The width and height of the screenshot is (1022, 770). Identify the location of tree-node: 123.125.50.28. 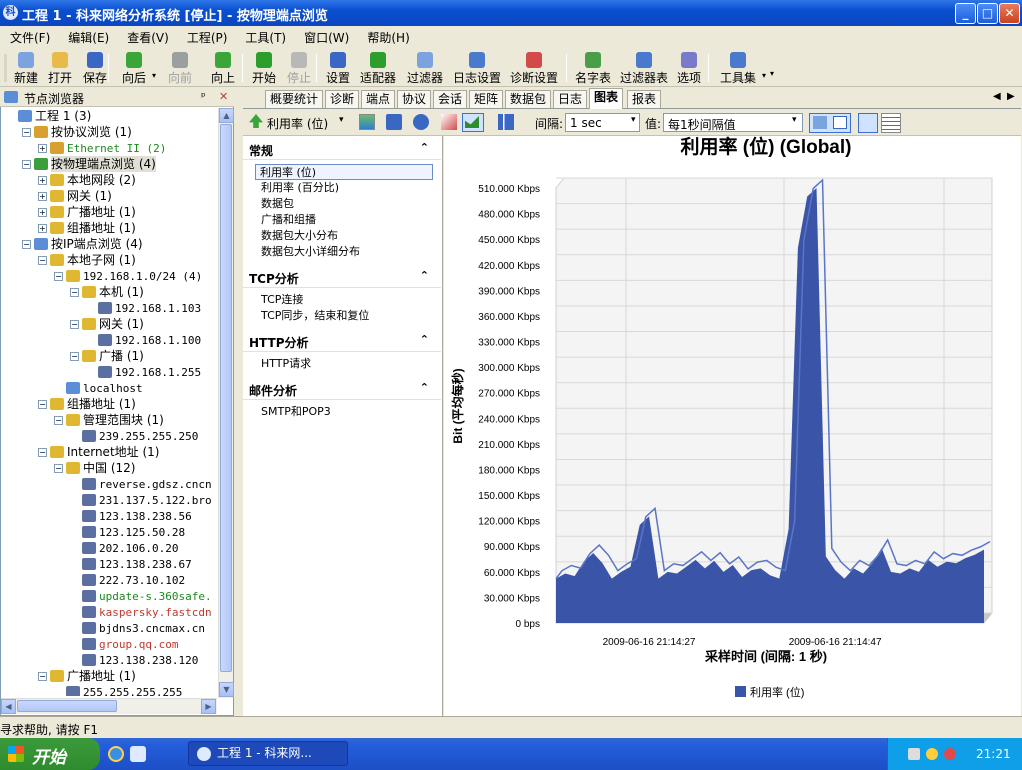
(127, 532).